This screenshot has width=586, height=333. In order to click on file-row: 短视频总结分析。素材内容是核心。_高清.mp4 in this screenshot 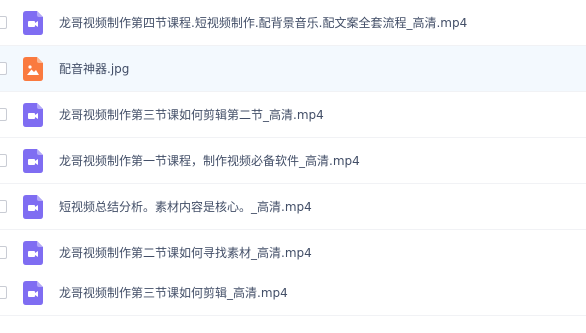, I will do `click(293, 207)`.